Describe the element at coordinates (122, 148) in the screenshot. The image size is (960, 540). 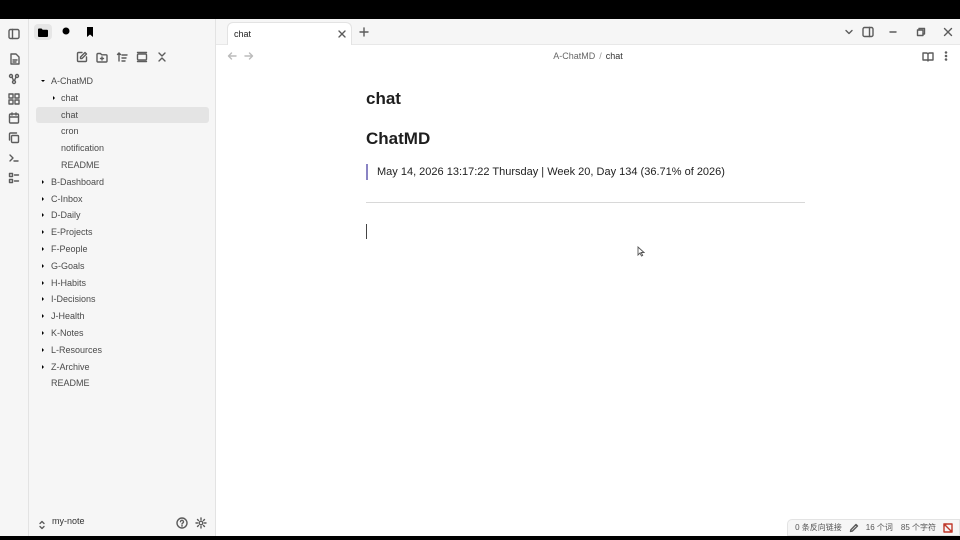
I see `tree-item-notification: notification` at that location.